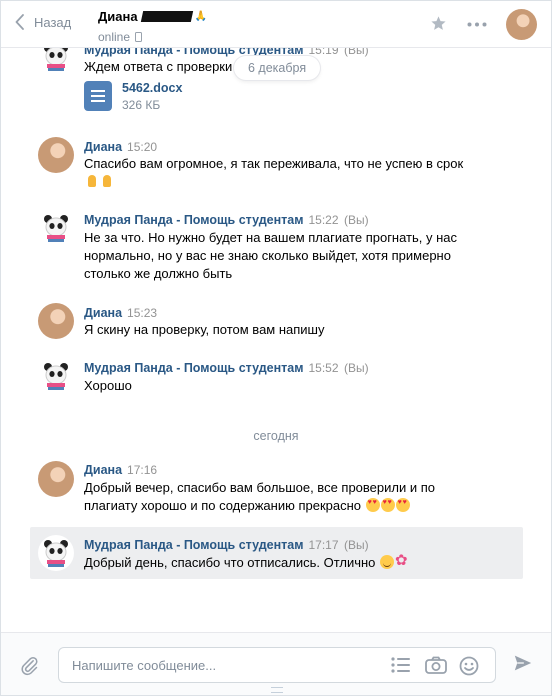 This screenshot has width=552, height=696. Describe the element at coordinates (469, 666) in the screenshot. I see `emoji-icon` at that location.